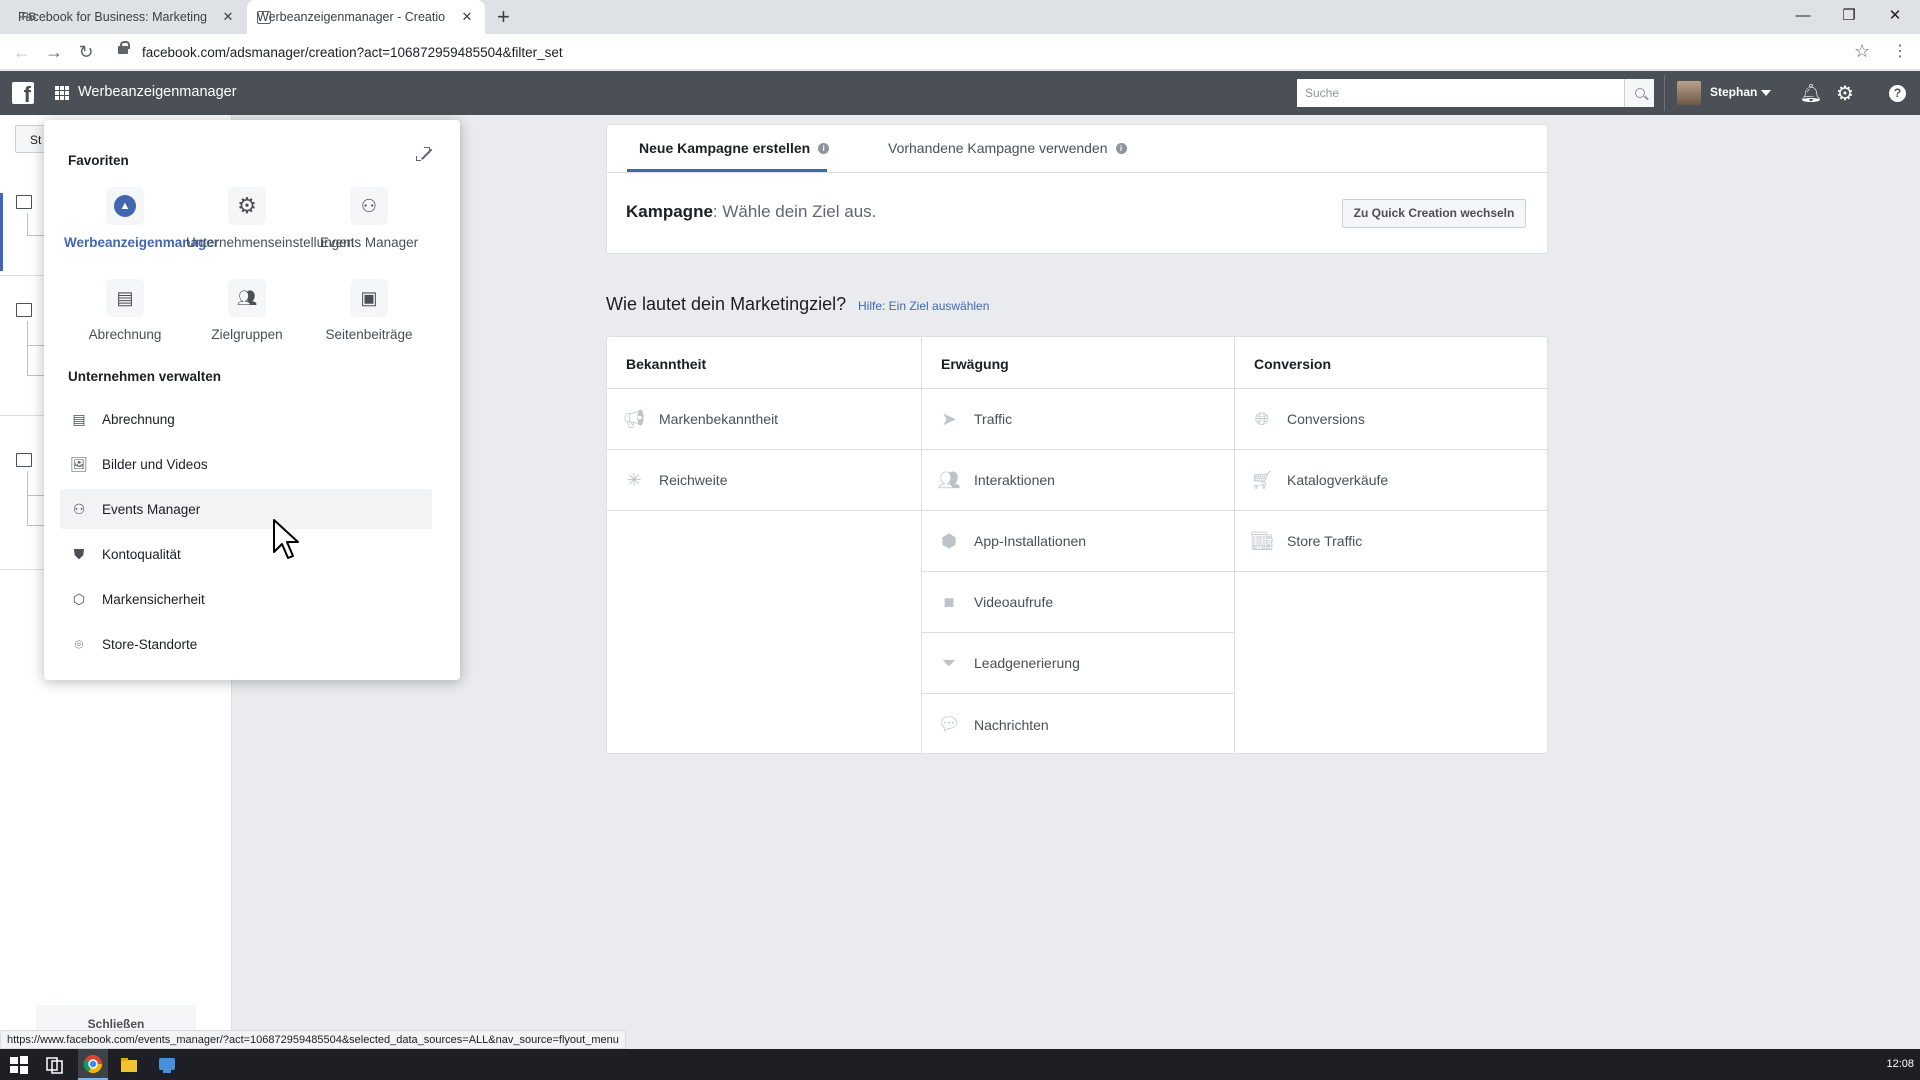 The image size is (1920, 1080). Describe the element at coordinates (1849, 15) in the screenshot. I see `restore-window-button: ❐` at that location.